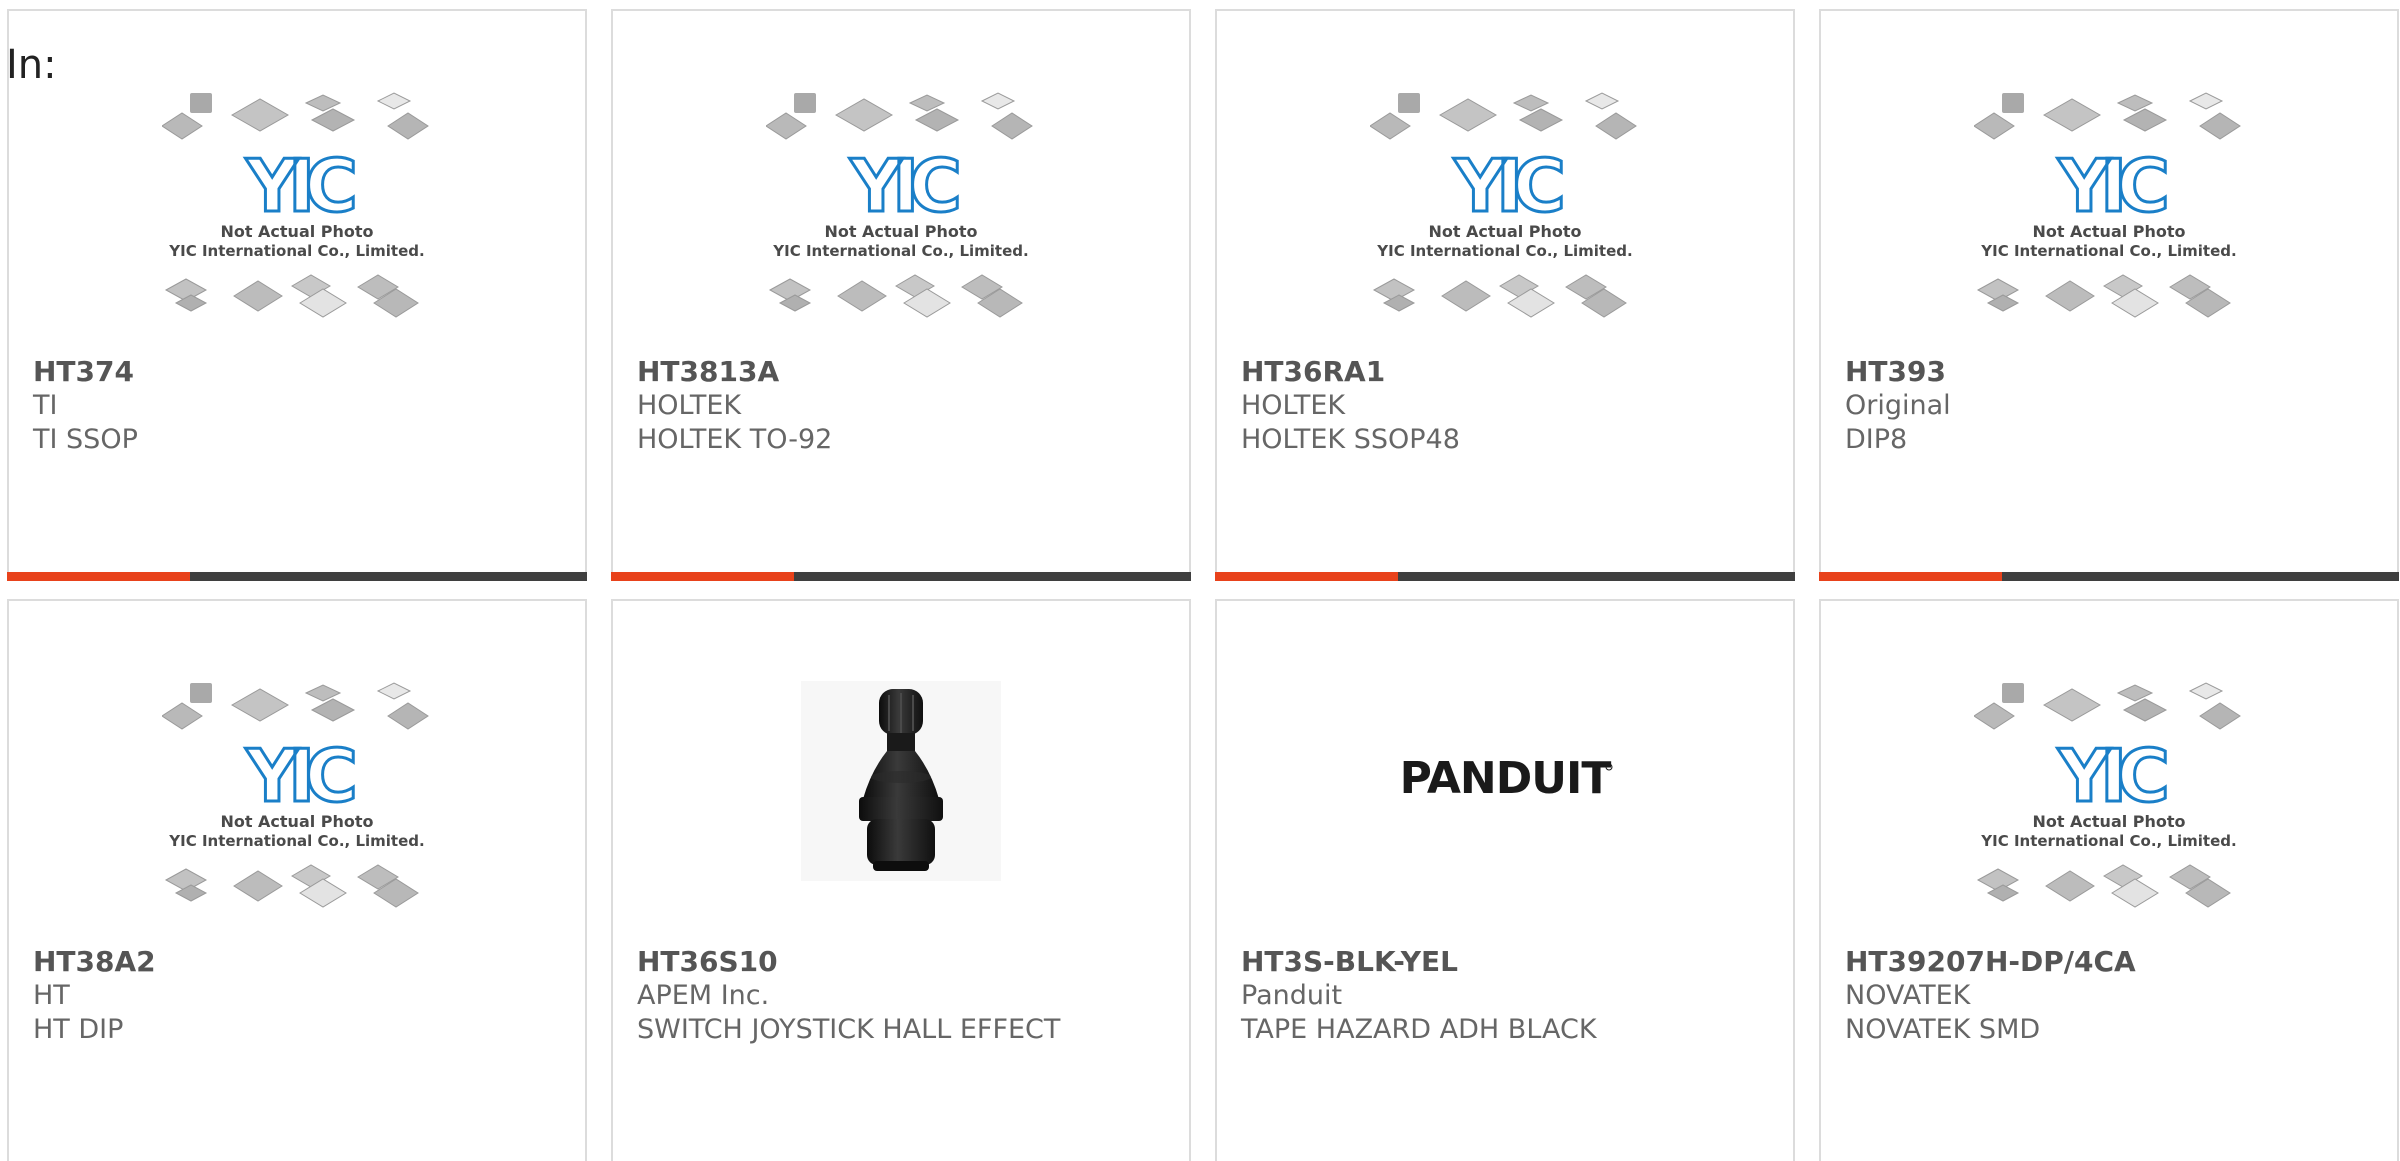  What do you see at coordinates (1943, 1029) in the screenshot?
I see `description: NOVATEK SMD` at bounding box center [1943, 1029].